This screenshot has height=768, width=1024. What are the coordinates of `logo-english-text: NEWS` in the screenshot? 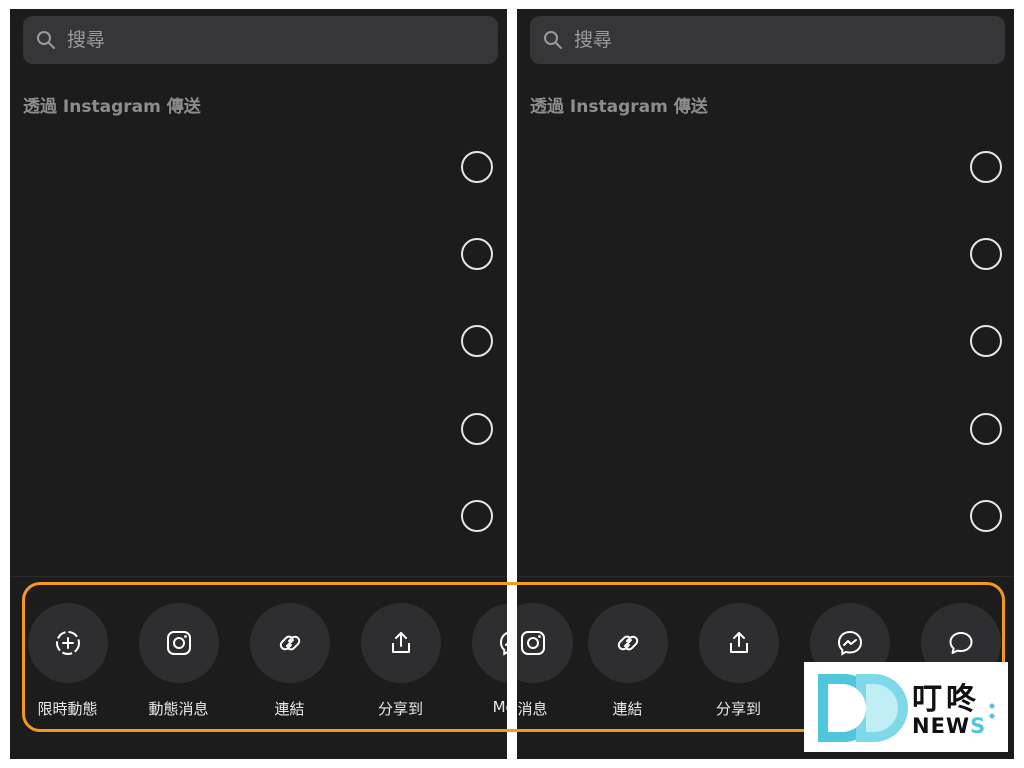 It's located at (949, 726).